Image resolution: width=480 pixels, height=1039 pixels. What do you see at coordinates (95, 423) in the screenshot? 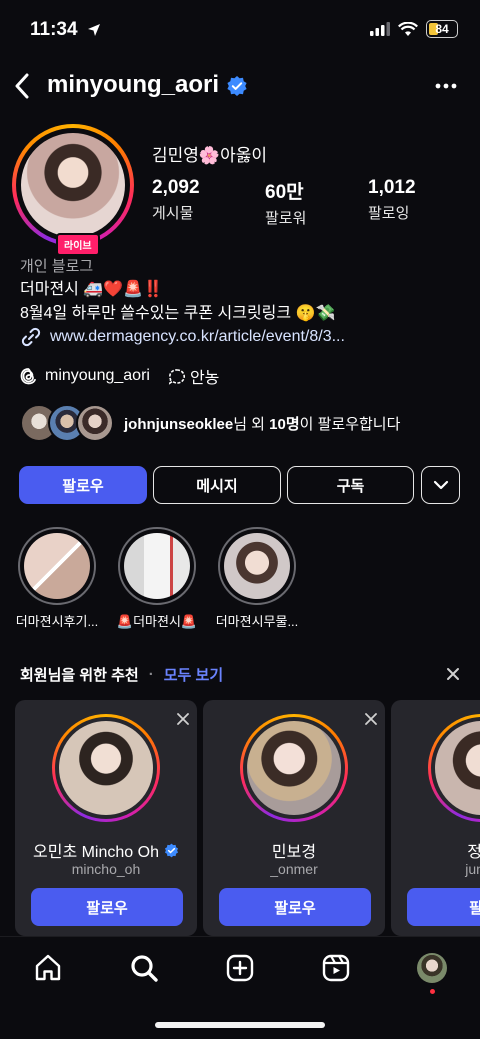
I see `mutual-avatar` at bounding box center [95, 423].